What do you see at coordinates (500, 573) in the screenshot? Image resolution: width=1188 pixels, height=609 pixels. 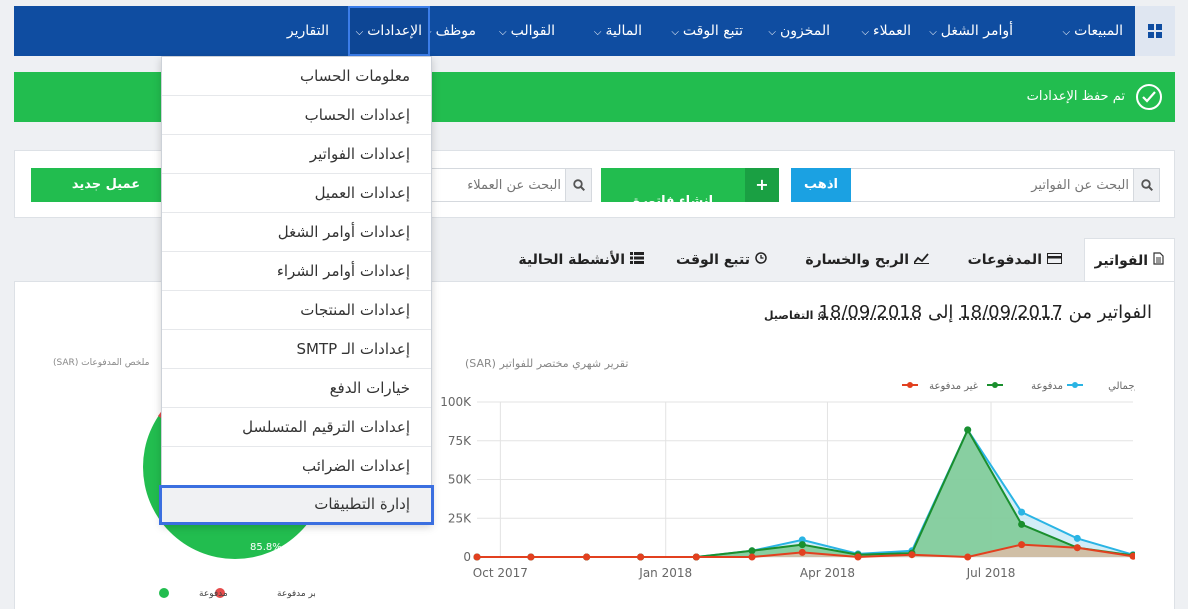 I see `x-tick-label: Oct 2017` at bounding box center [500, 573].